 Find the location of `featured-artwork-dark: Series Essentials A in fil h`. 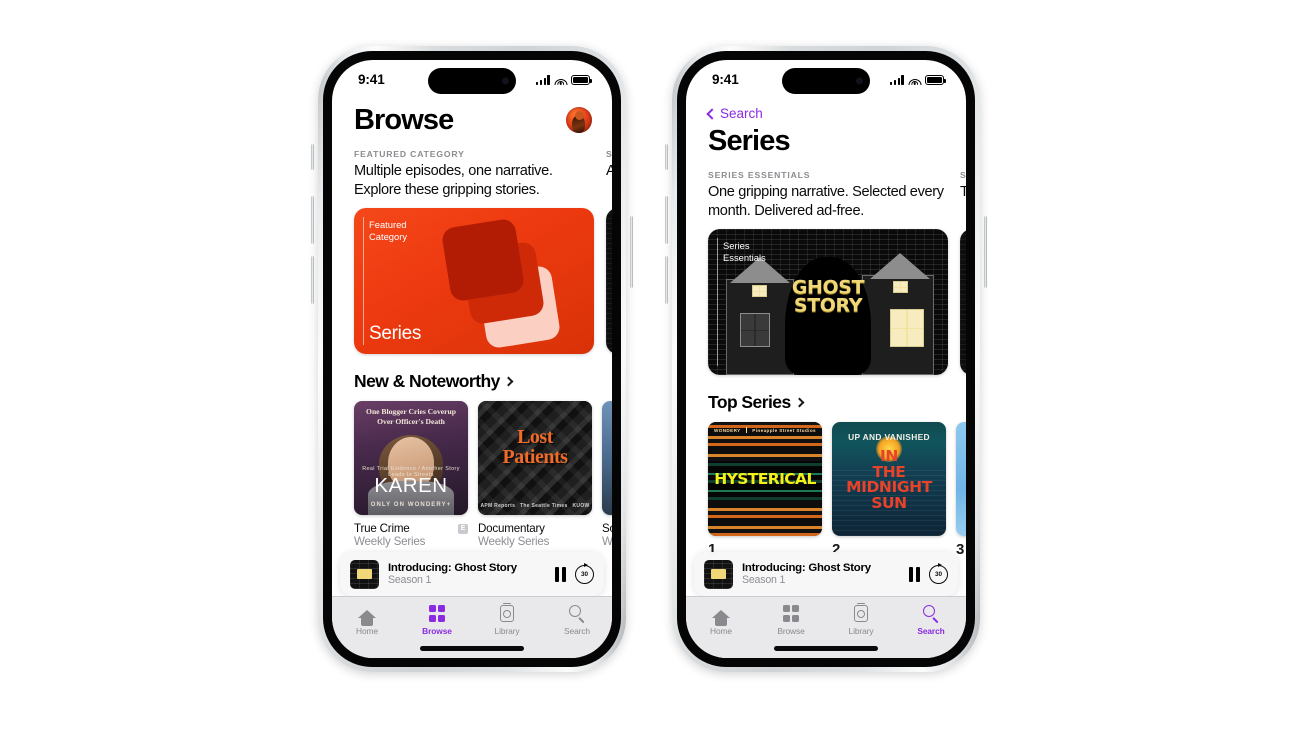

featured-artwork-dark: Series Essentials A in fil h is located at coordinates (609, 281).